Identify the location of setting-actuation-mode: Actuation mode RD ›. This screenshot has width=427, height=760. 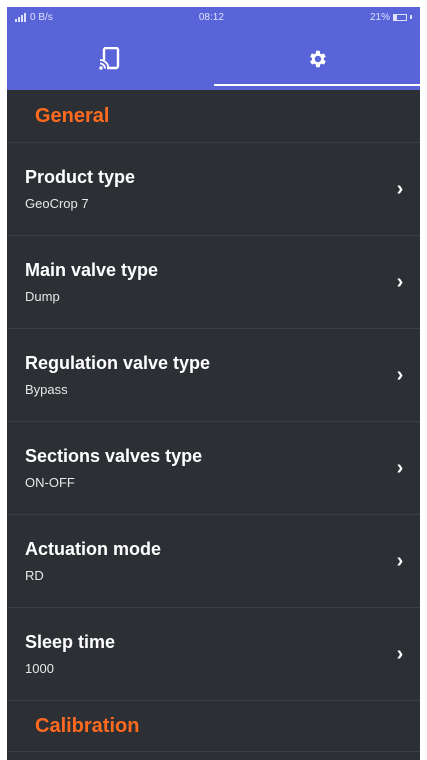
(213, 561).